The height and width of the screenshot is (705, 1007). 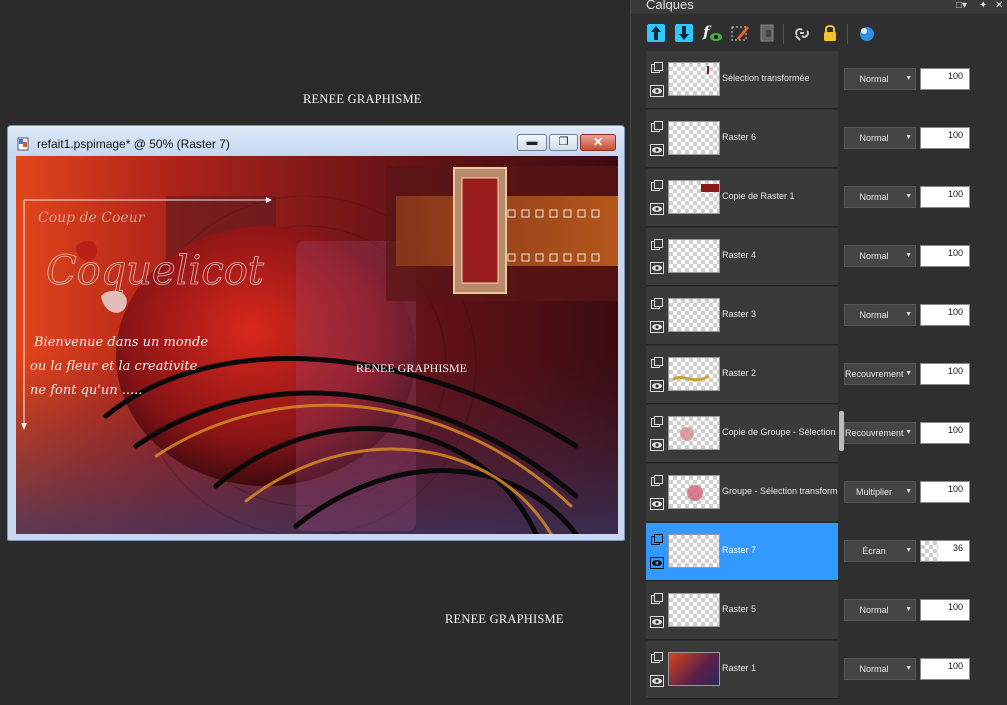 I want to click on layer-name: Raster 2, so click(x=739, y=373).